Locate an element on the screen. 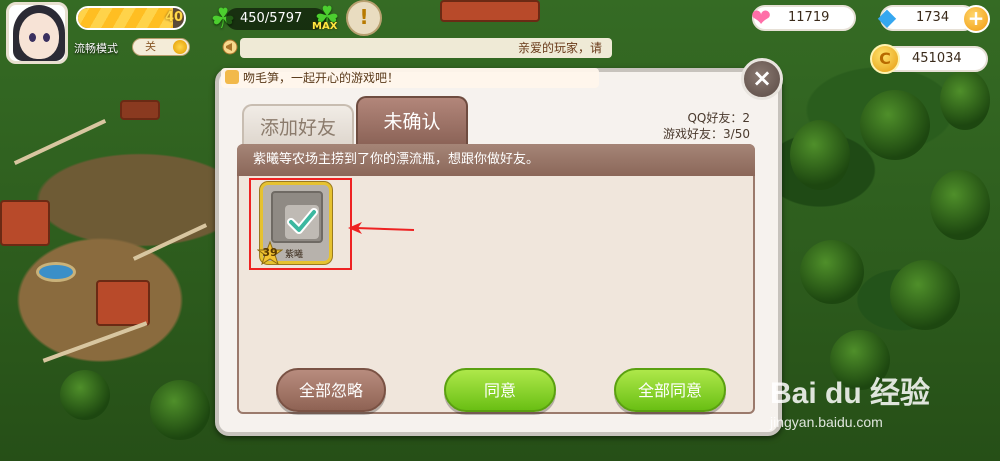 The image size is (1000, 461). request-message: 紫曦等农场主捞到了你的漂流瓶，想跟你做好友。 is located at coordinates (496, 160).